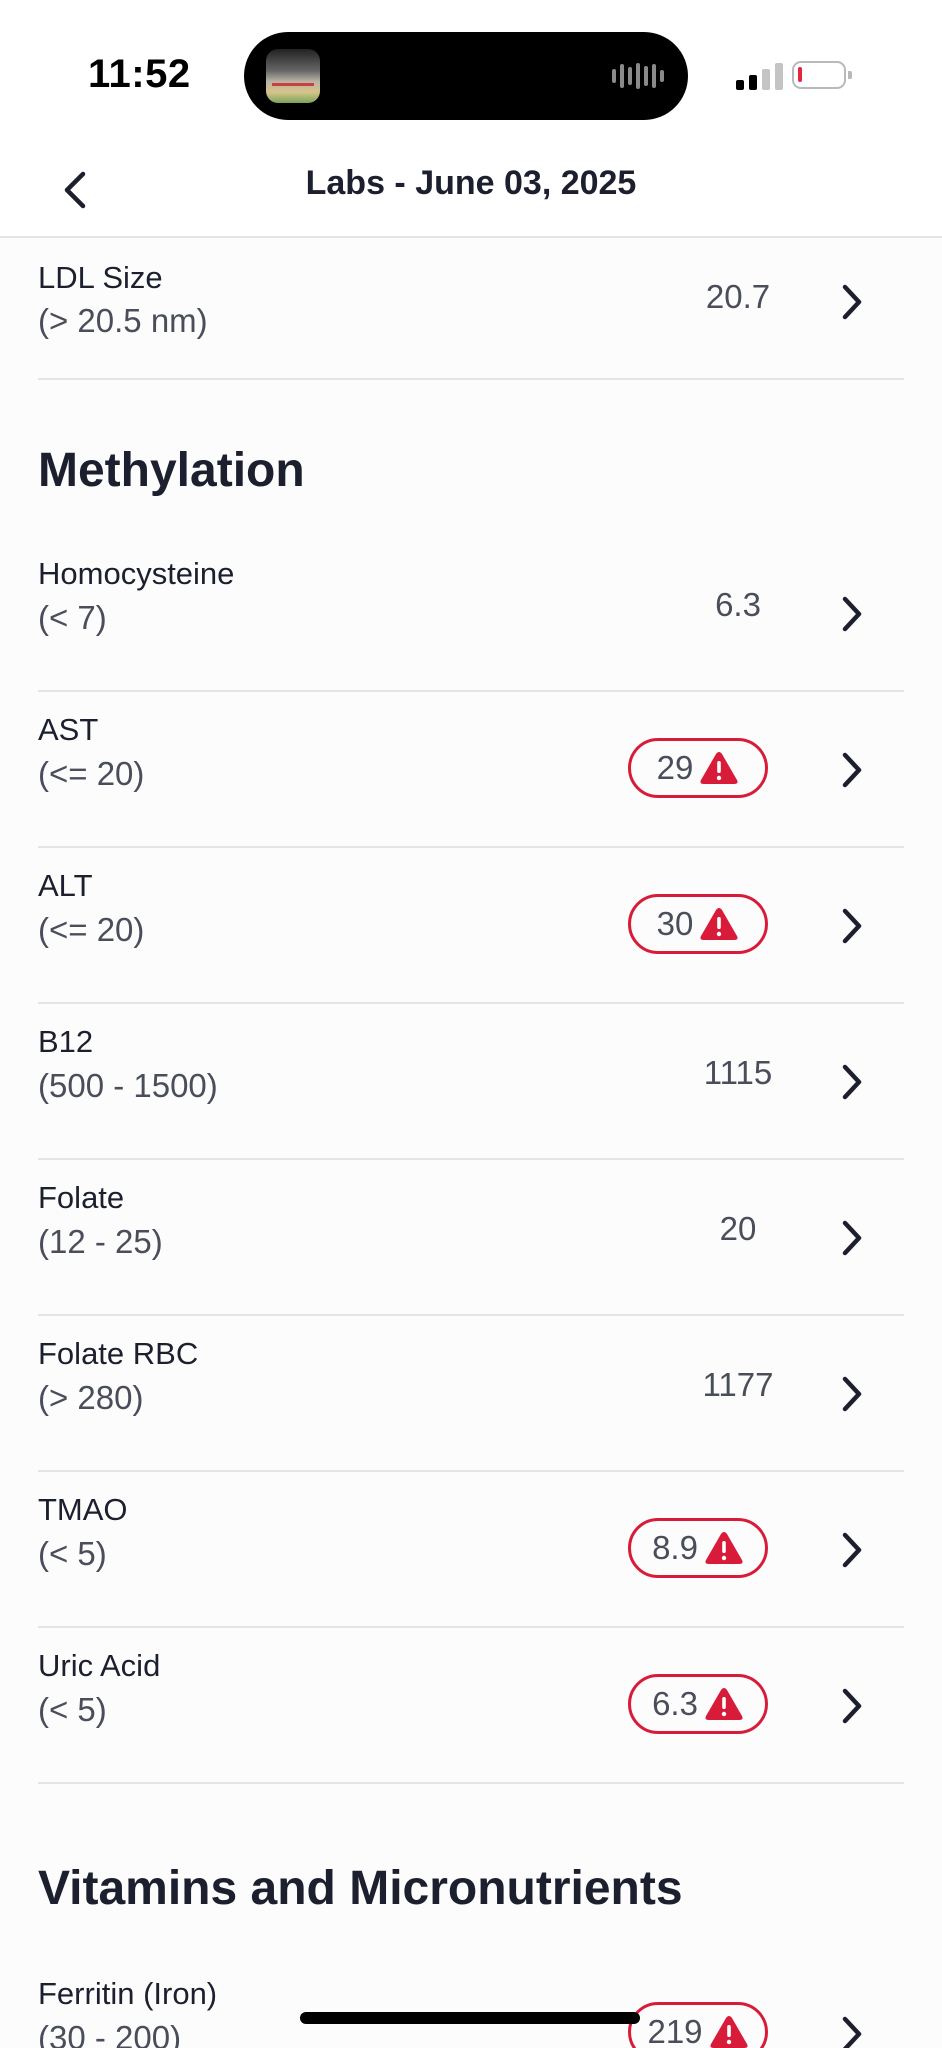 Image resolution: width=942 pixels, height=2048 pixels. Describe the element at coordinates (698, 924) in the screenshot. I see `flagged-value-badge: 30` at that location.